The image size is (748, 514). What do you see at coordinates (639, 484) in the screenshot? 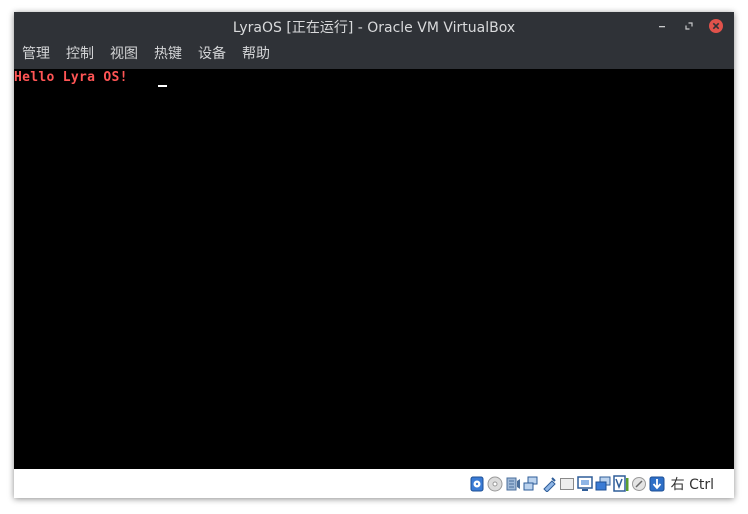
I see `mouse-integration-icon` at bounding box center [639, 484].